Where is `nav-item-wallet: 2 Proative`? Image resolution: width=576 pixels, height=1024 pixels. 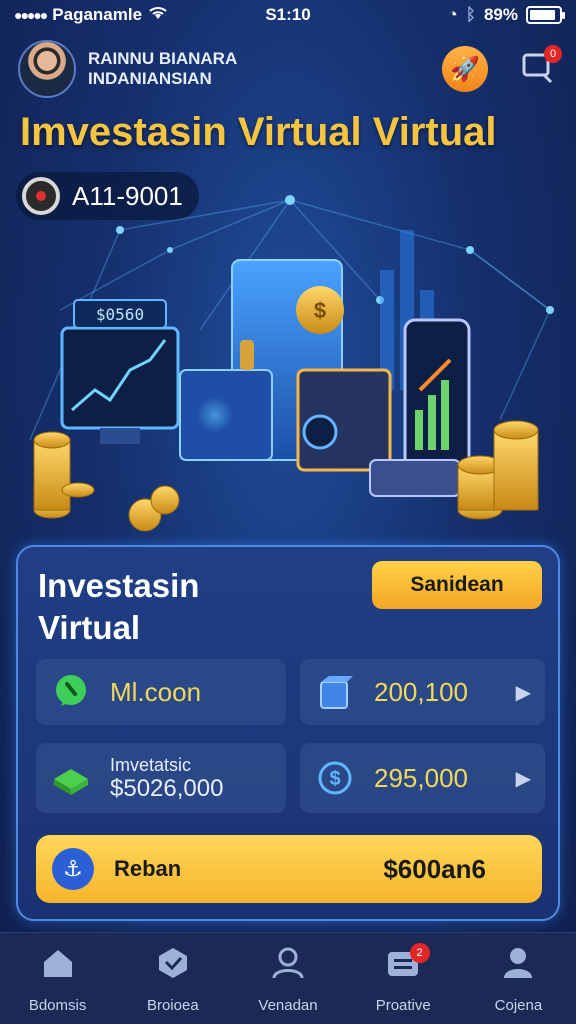 nav-item-wallet: 2 Proative is located at coordinates (403, 978).